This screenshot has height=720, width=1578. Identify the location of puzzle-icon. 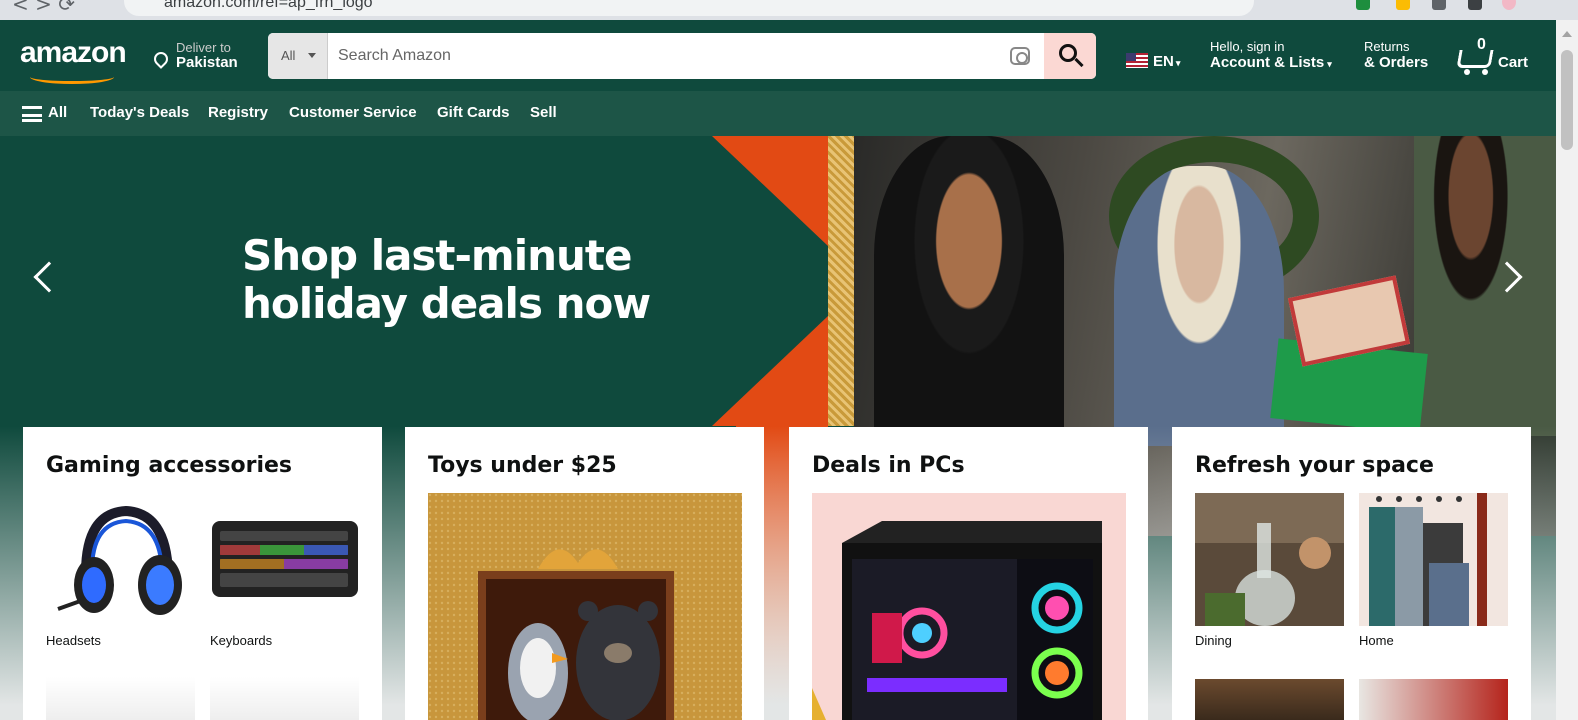
(1439, 5).